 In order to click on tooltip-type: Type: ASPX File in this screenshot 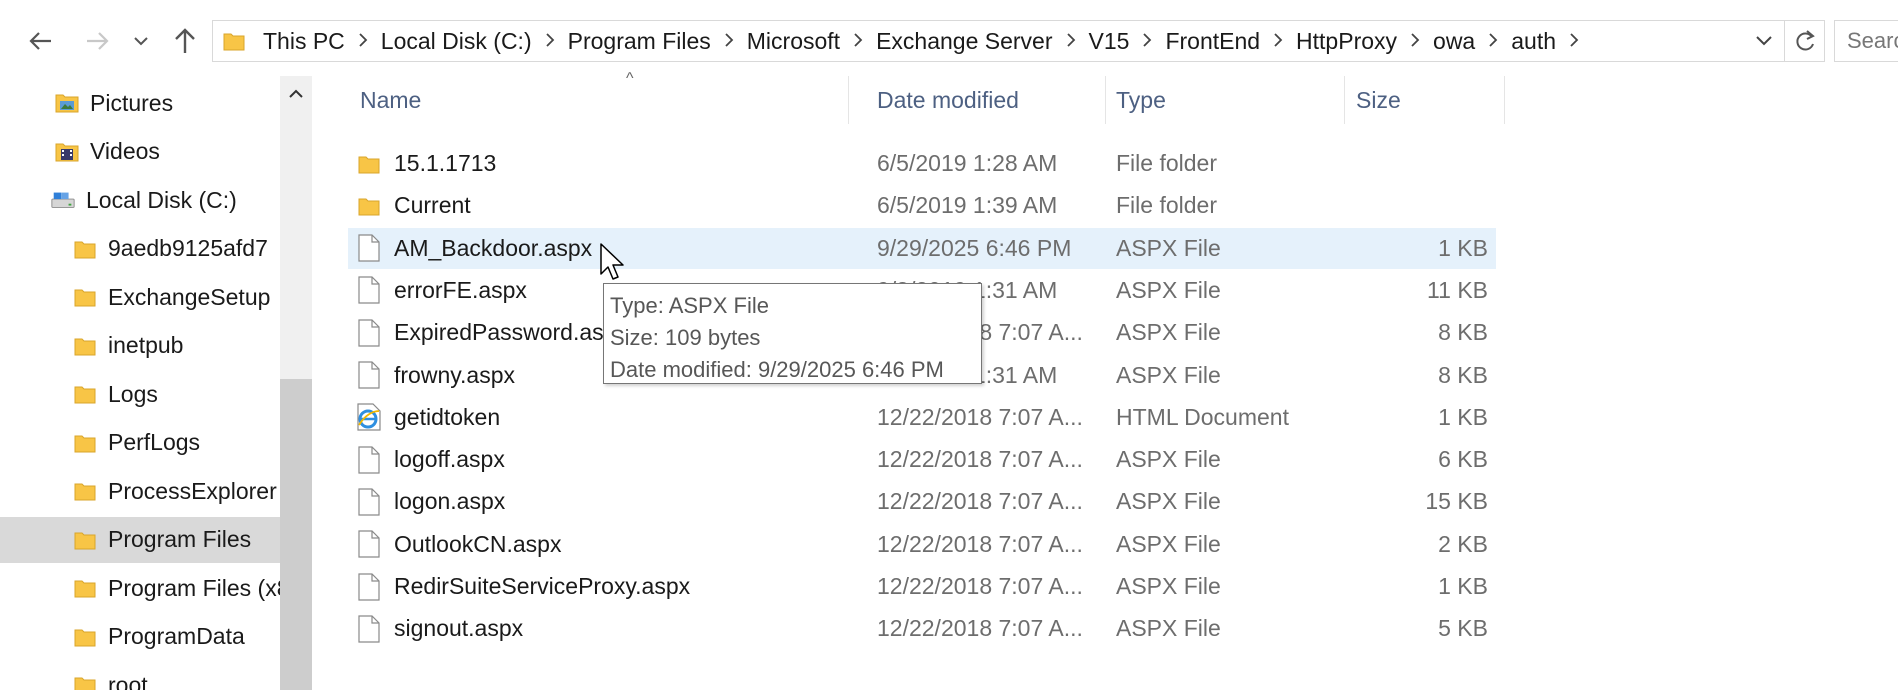, I will do `click(689, 305)`.